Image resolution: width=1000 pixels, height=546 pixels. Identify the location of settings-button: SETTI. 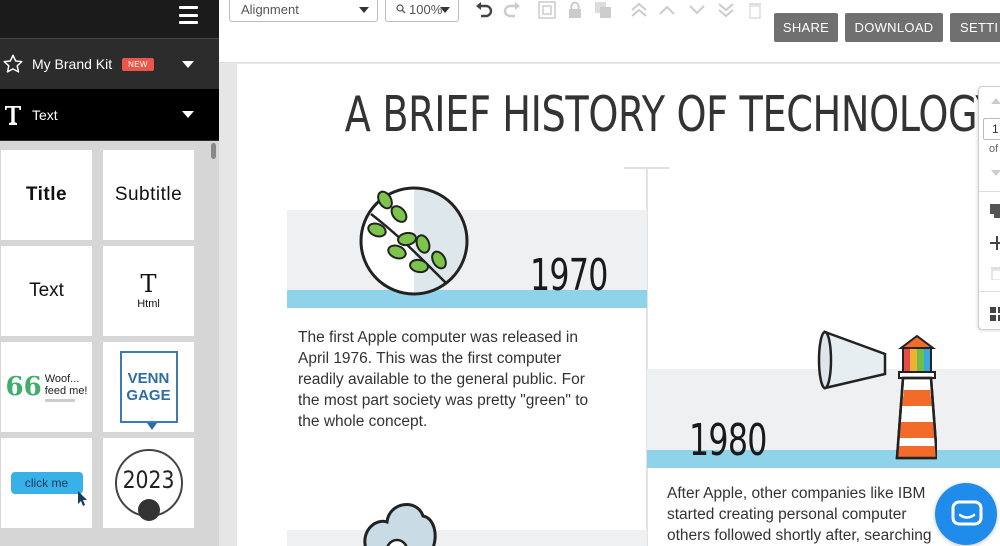
(975, 27).